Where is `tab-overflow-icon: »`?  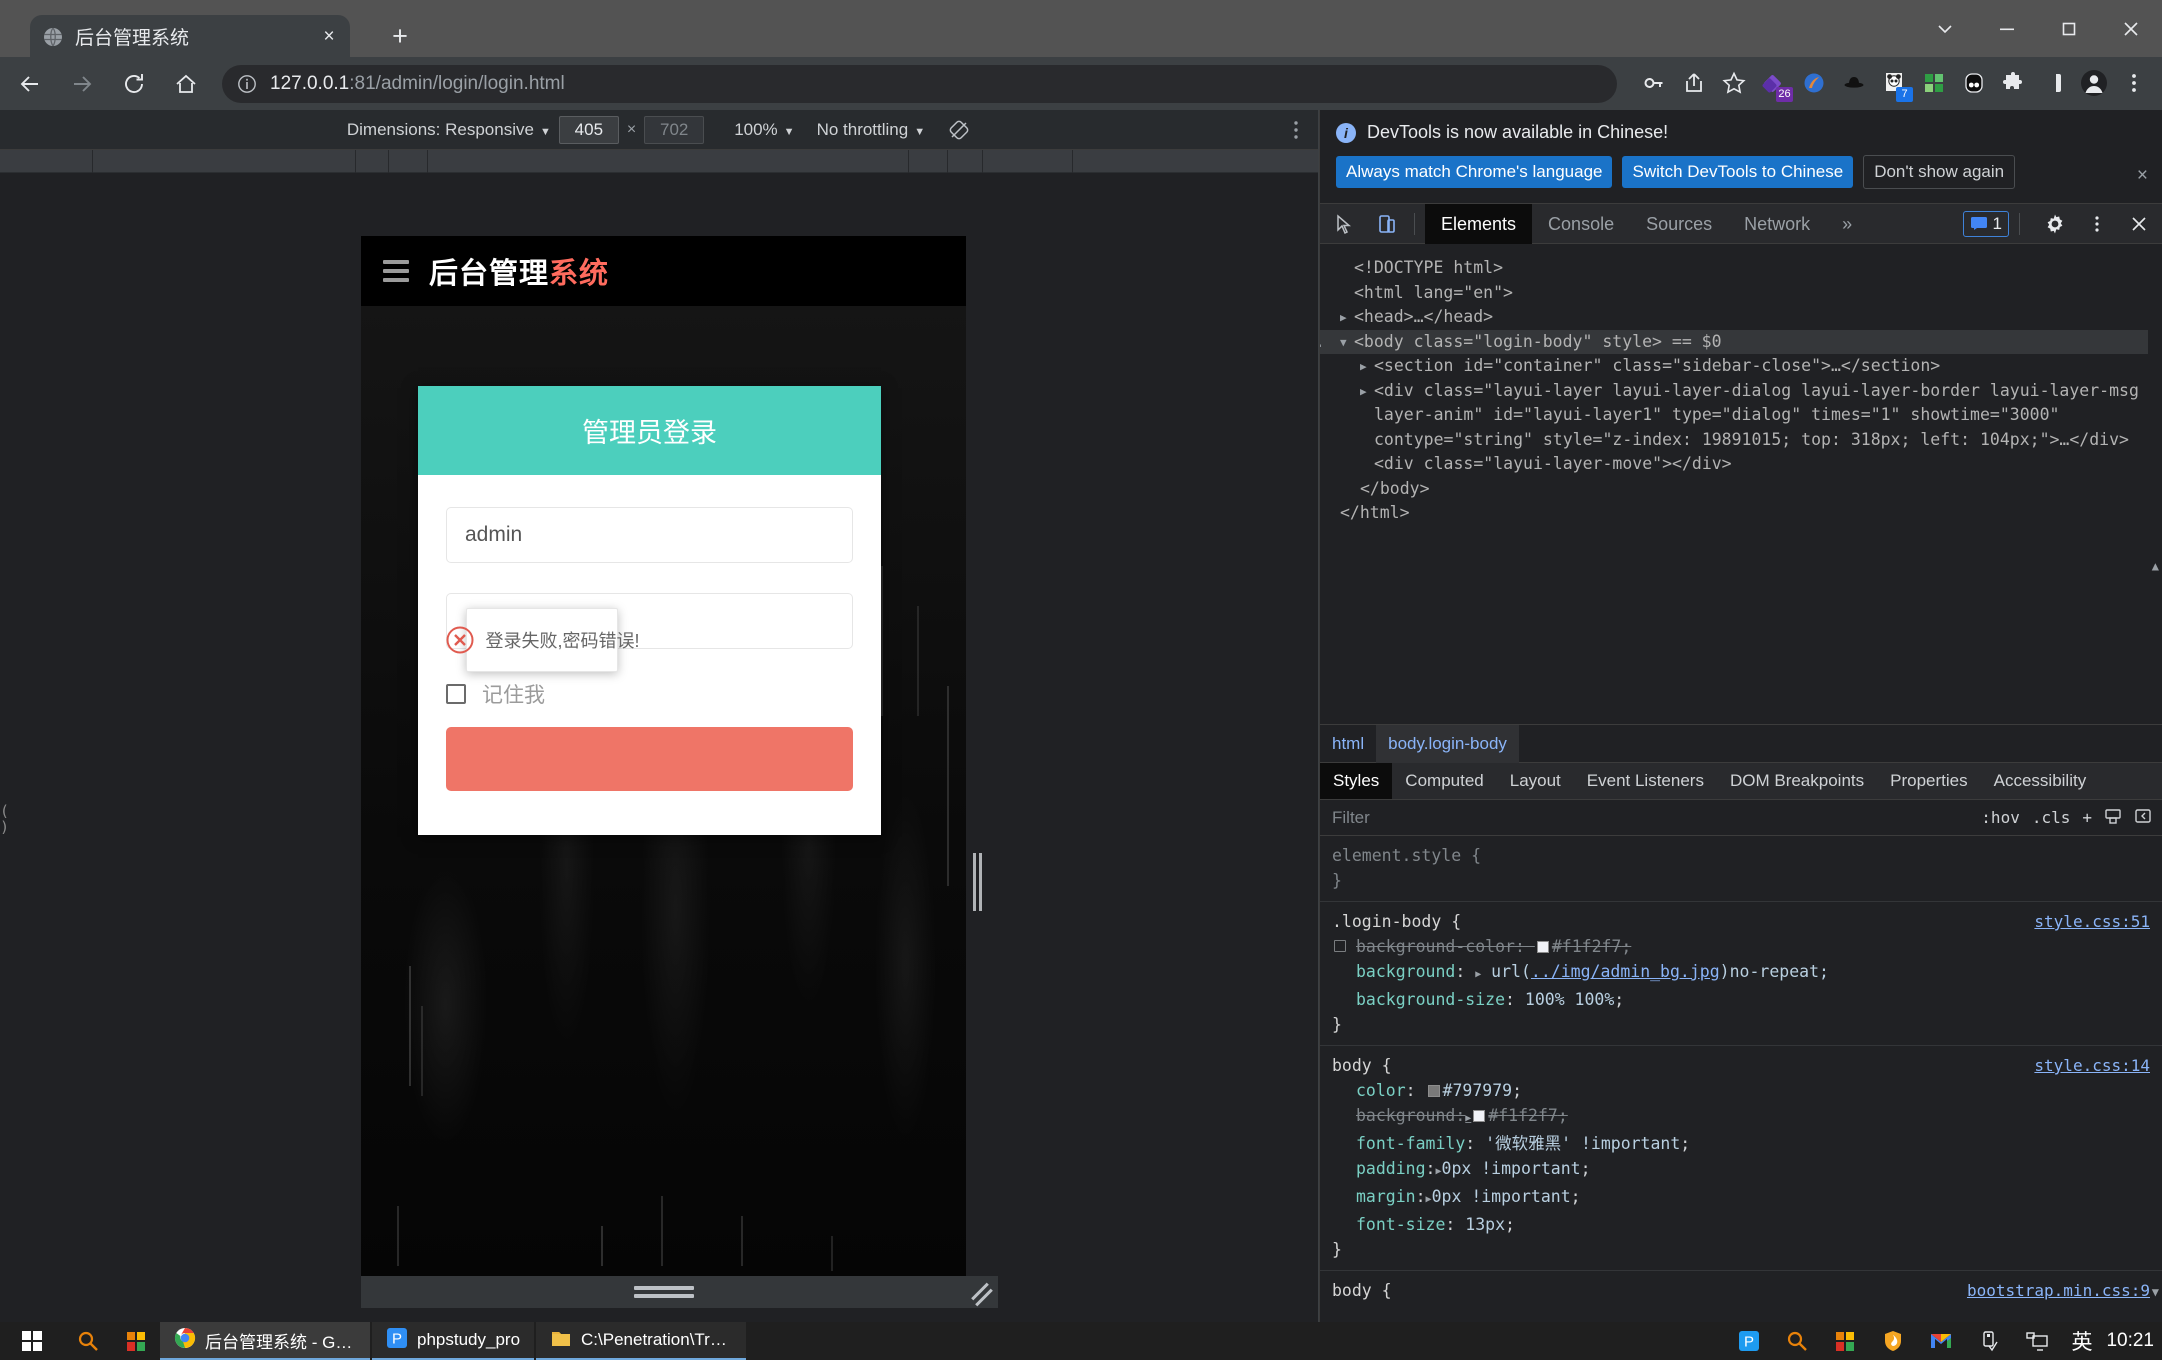
tab-overflow-icon: » is located at coordinates (1847, 224).